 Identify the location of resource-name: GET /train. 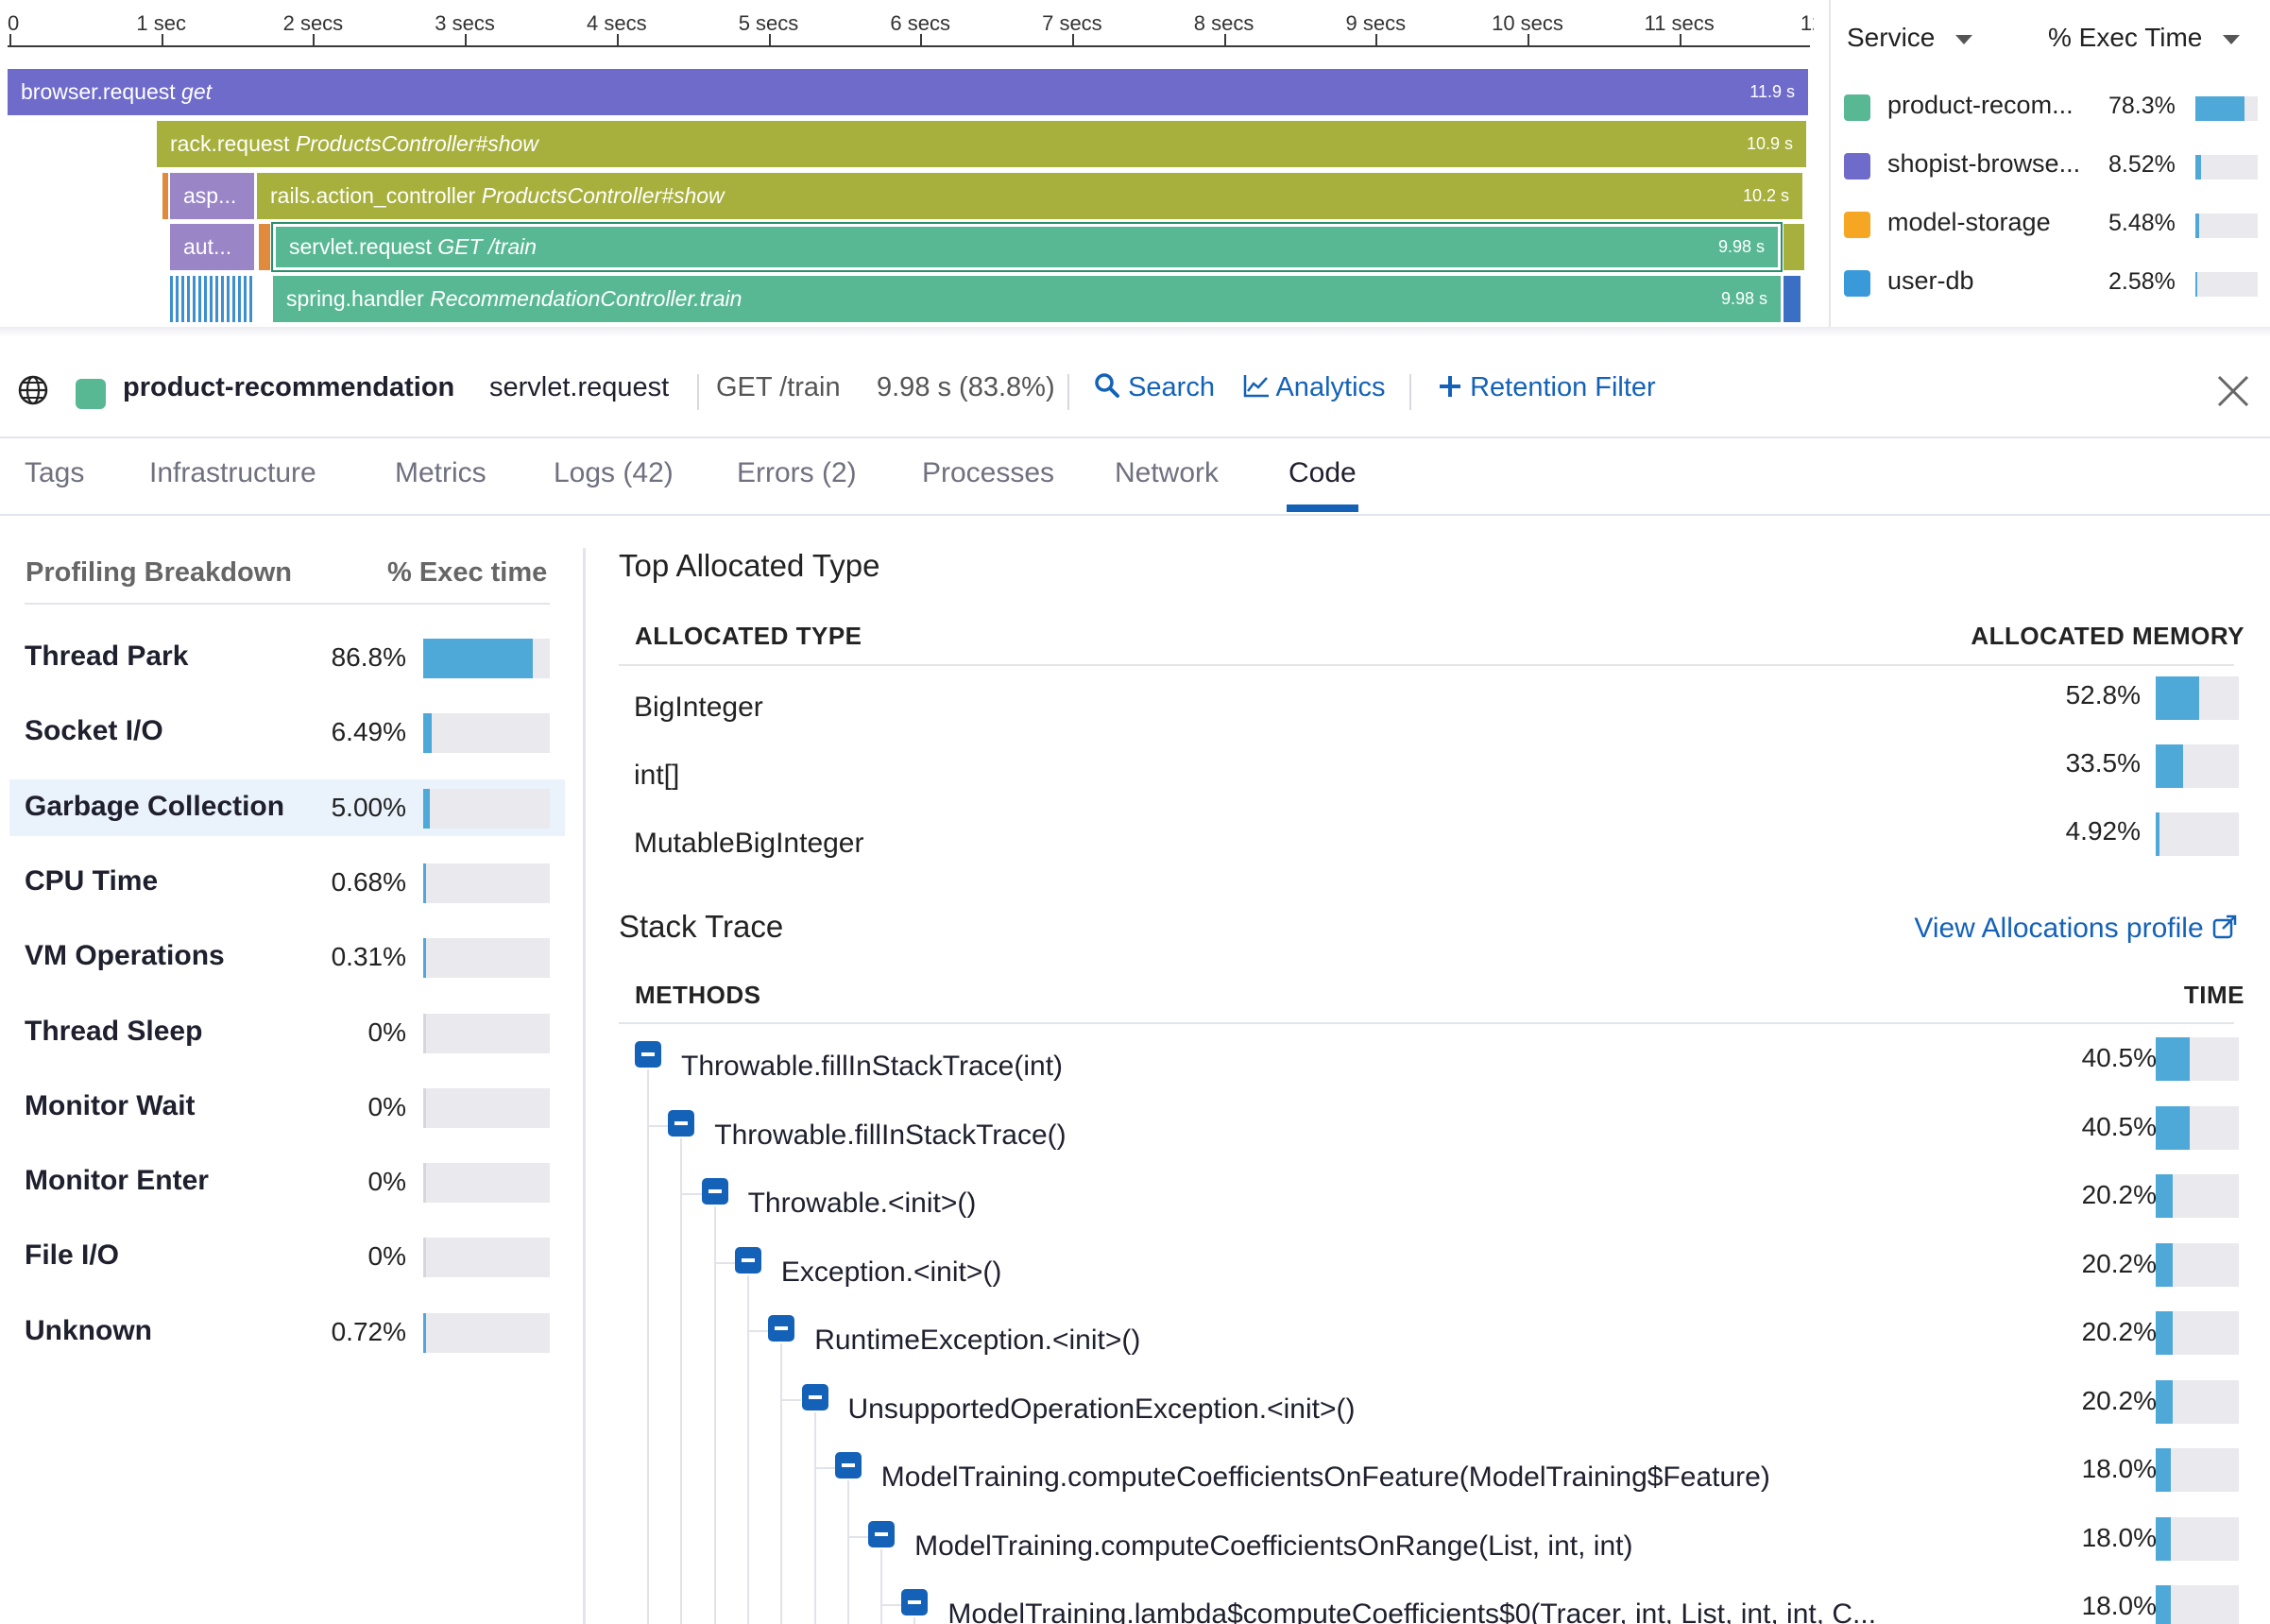
(778, 387).